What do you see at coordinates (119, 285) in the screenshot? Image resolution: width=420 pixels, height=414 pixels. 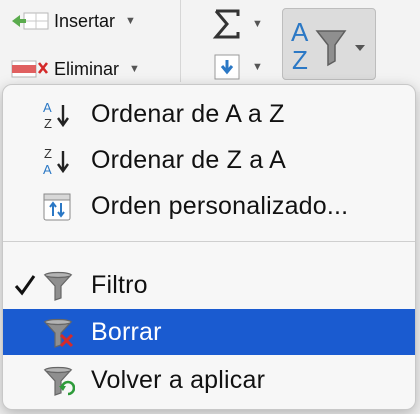 I see `menu-item-label: Filtro` at bounding box center [119, 285].